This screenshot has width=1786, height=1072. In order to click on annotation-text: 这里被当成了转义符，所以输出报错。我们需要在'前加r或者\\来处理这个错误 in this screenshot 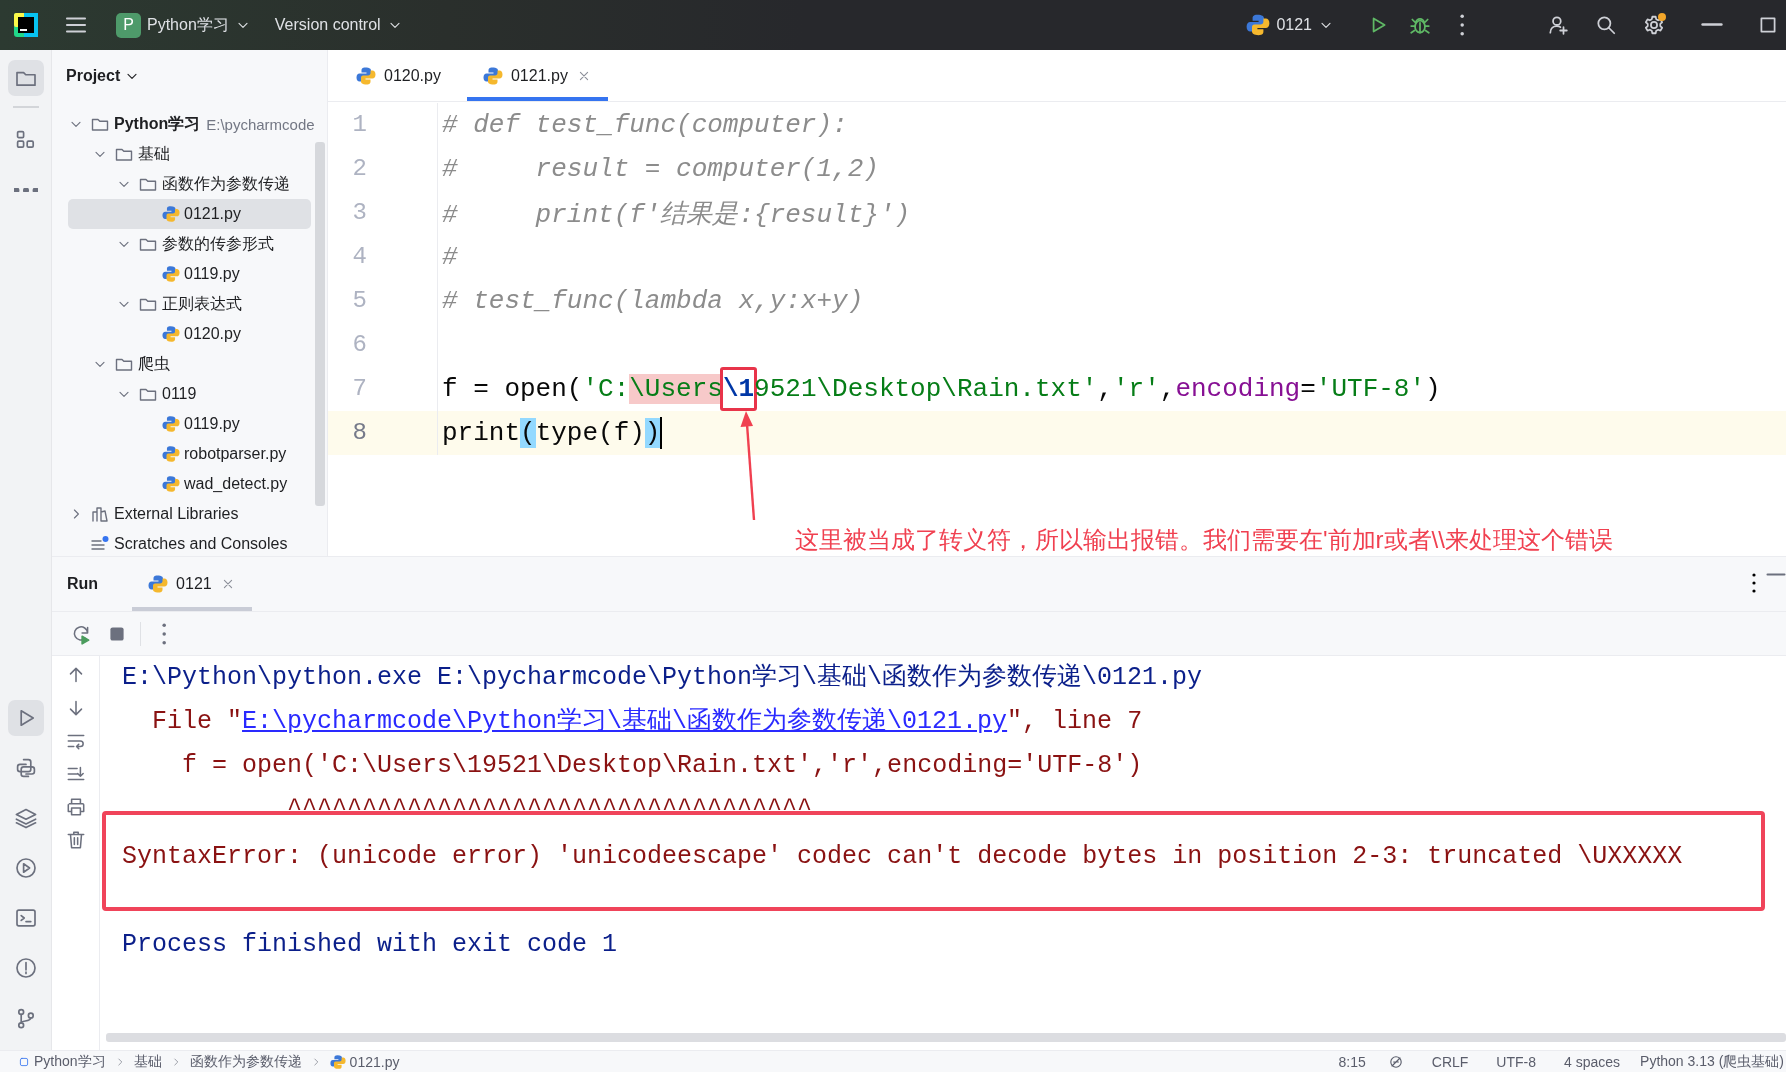, I will do `click(1204, 540)`.